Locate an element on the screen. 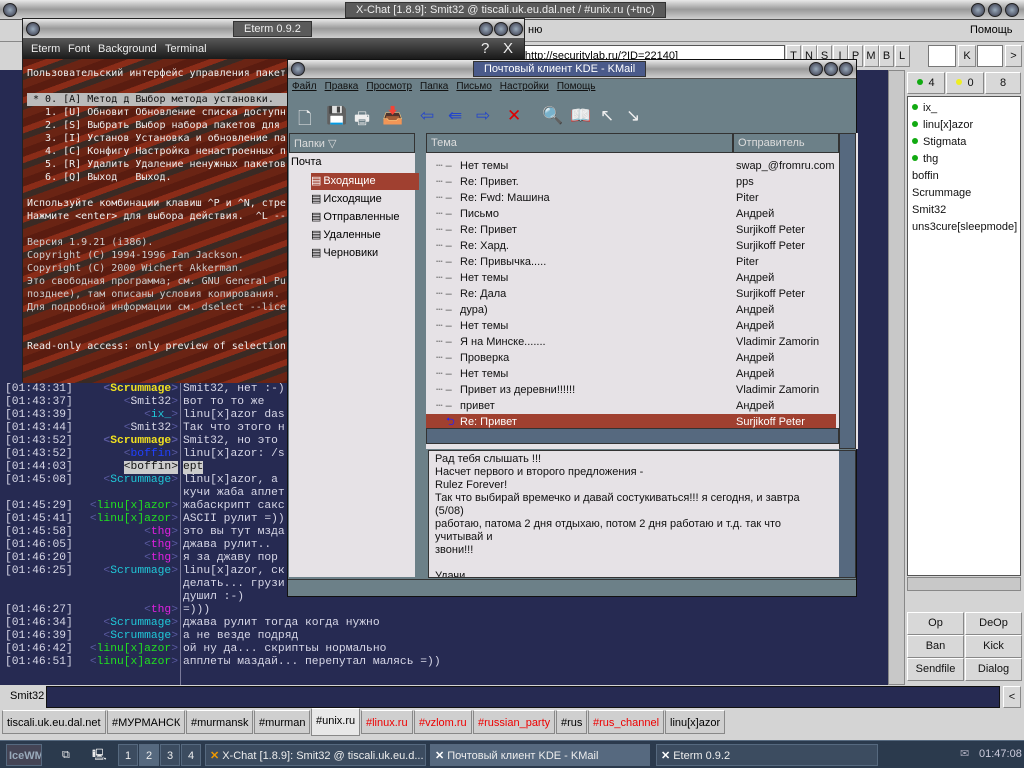 The image size is (1024, 768). eterm-menu-font: Font is located at coordinates (79, 49).